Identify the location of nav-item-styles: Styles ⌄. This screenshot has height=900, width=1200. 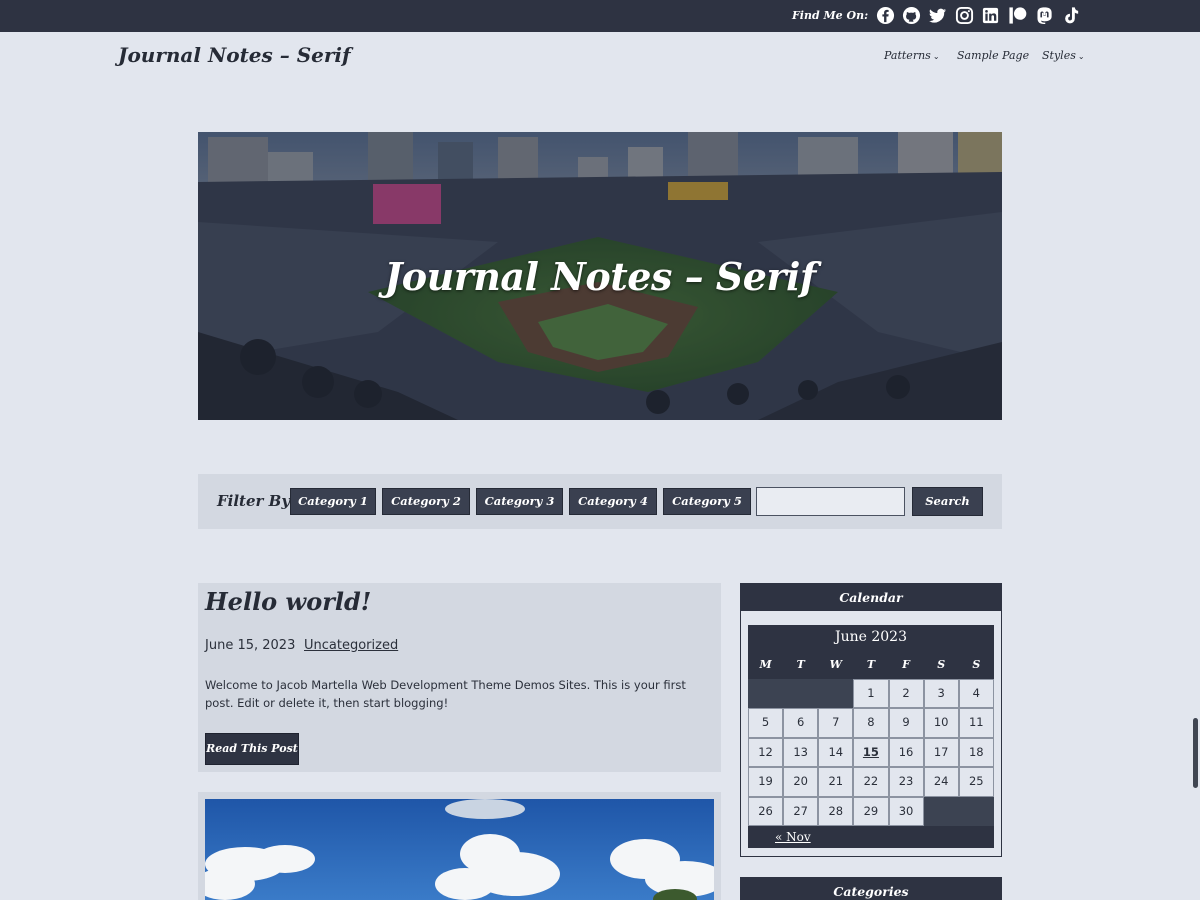
(1063, 55).